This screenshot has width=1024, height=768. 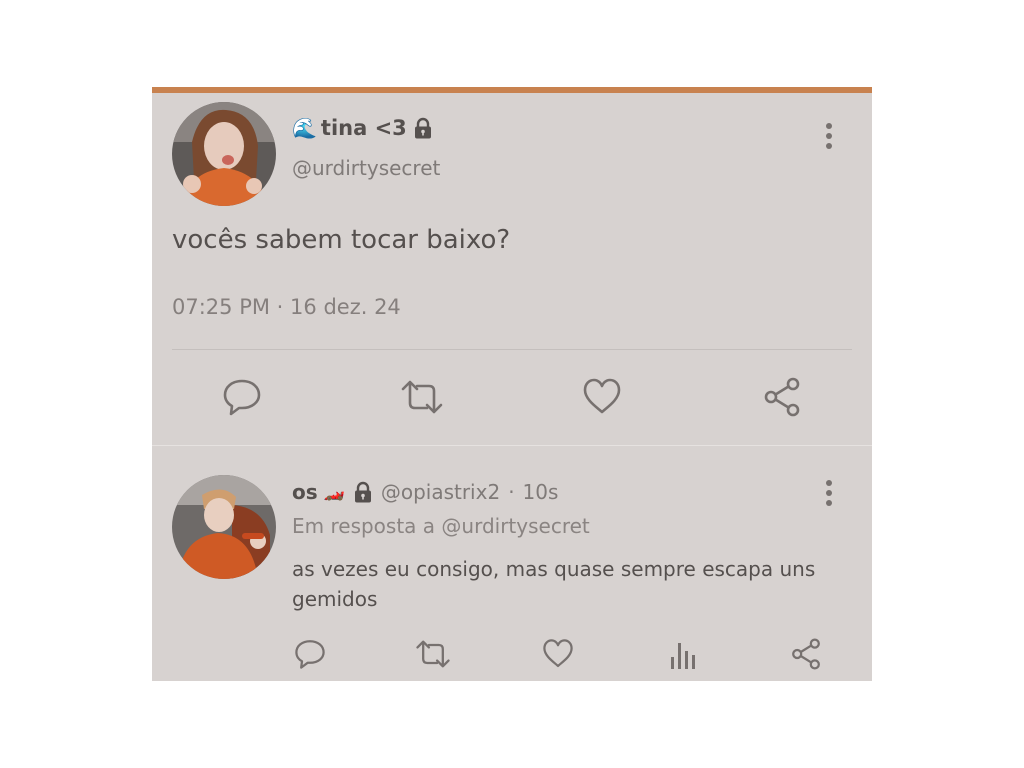 I want to click on tweet-timestamp: 07:25 PM · 16 dez. 24, so click(x=286, y=307).